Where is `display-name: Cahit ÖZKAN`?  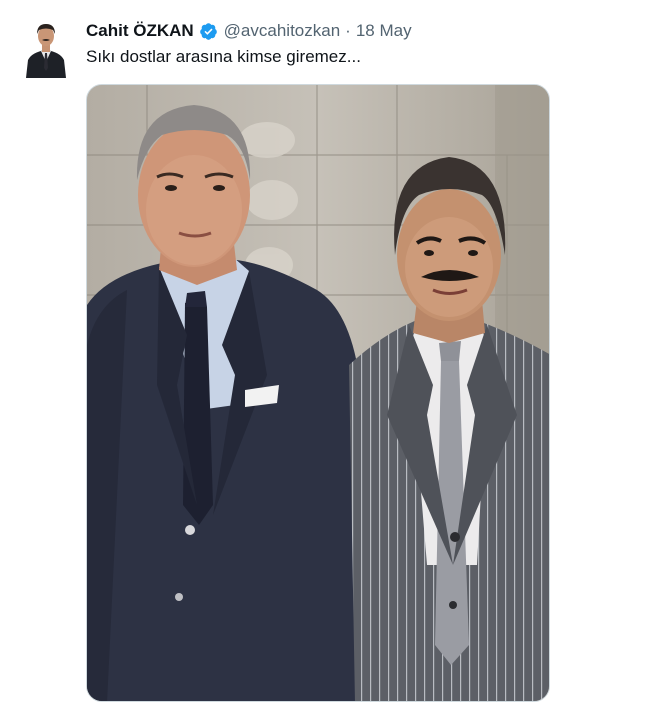
display-name: Cahit ÖZKAN is located at coordinates (140, 31).